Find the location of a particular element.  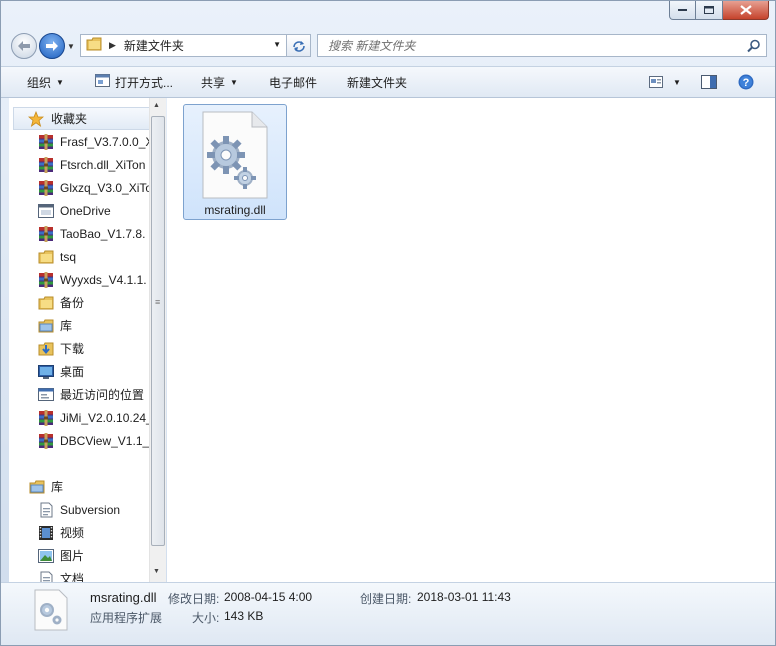

maximize-icon is located at coordinates (708, 9).